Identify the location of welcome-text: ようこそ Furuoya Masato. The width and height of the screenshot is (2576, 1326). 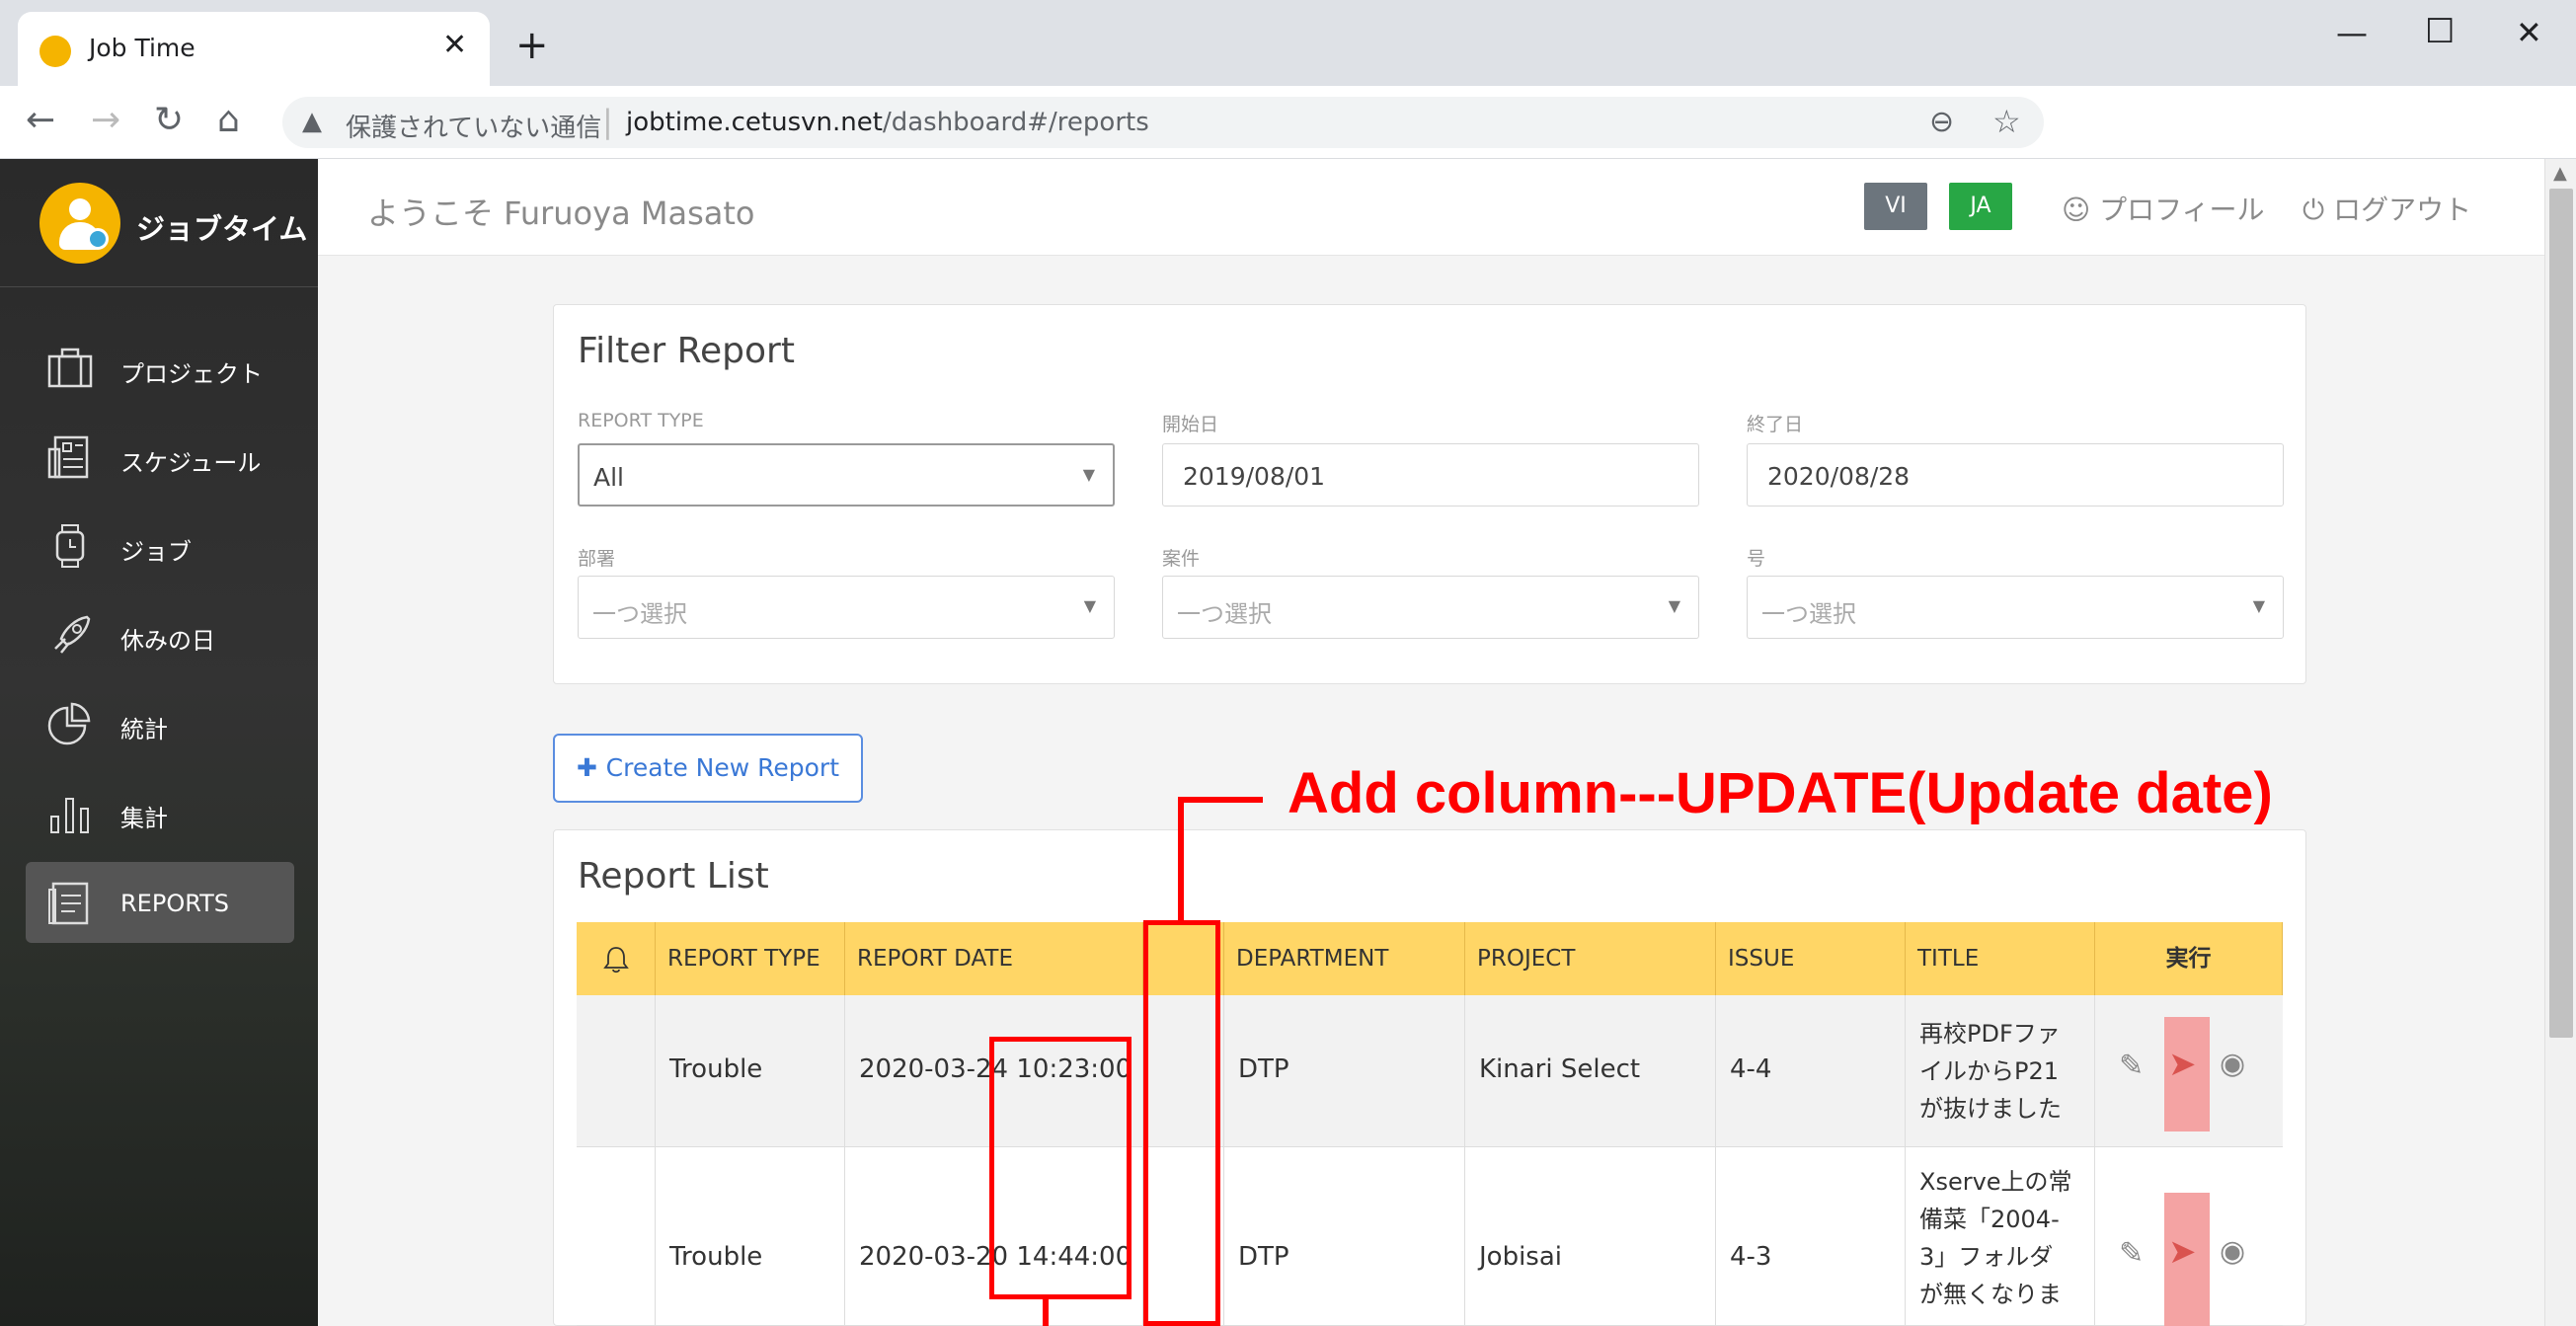
(561, 213).